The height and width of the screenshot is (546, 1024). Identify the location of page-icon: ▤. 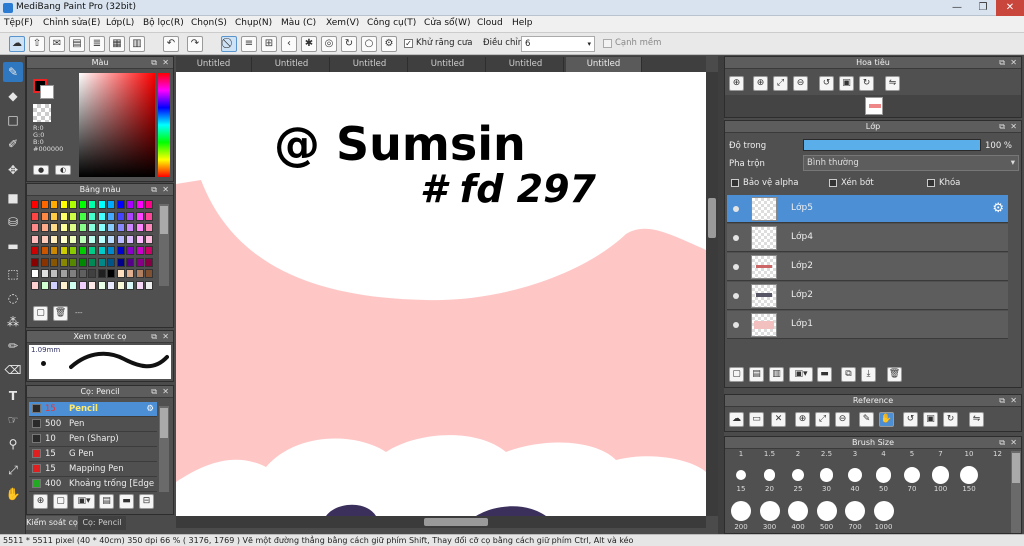
(77, 44).